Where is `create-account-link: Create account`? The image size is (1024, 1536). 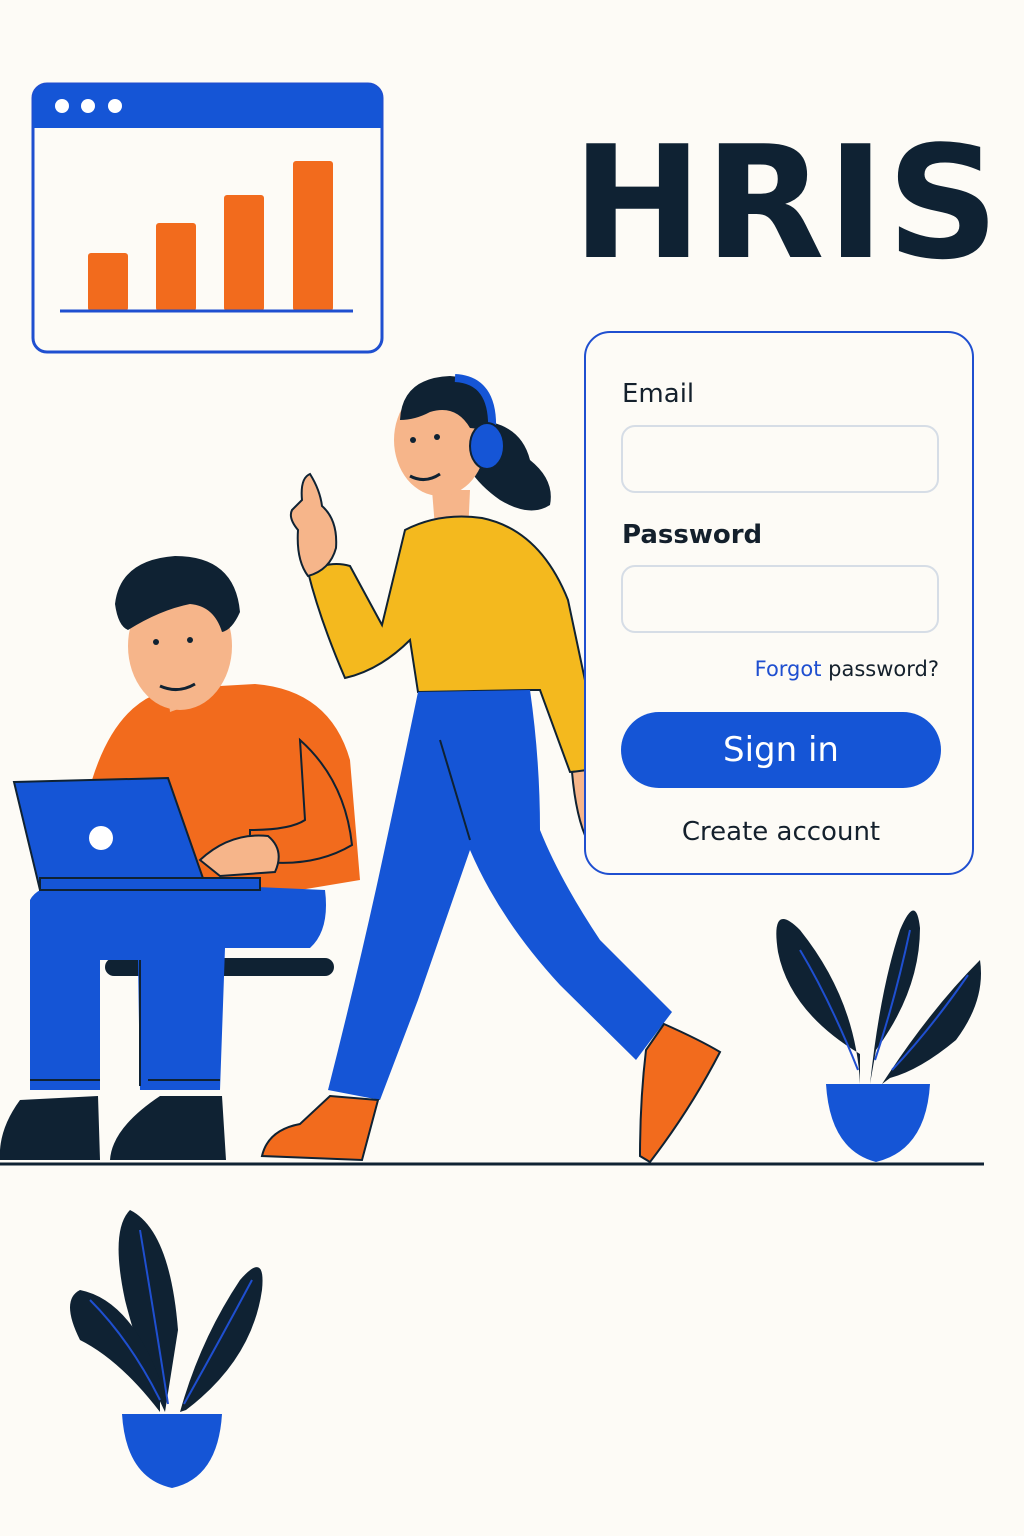 create-account-link: Create account is located at coordinates (781, 832).